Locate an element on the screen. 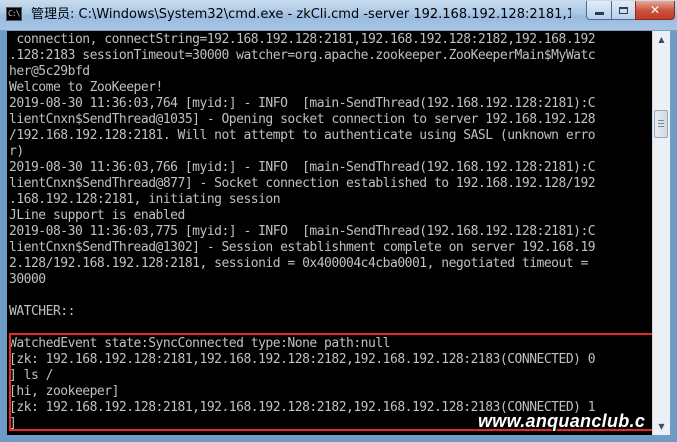  close-button: ✕ is located at coordinates (655, 10).